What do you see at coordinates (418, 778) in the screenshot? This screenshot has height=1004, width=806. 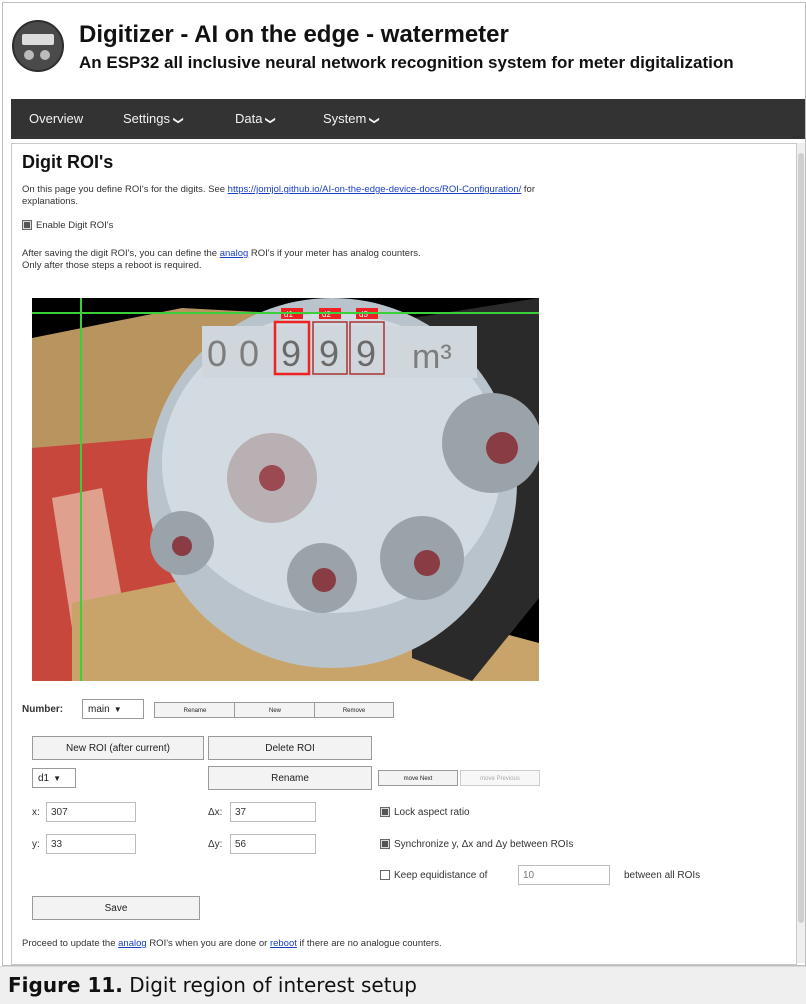 I see `move-next-button: move Next` at bounding box center [418, 778].